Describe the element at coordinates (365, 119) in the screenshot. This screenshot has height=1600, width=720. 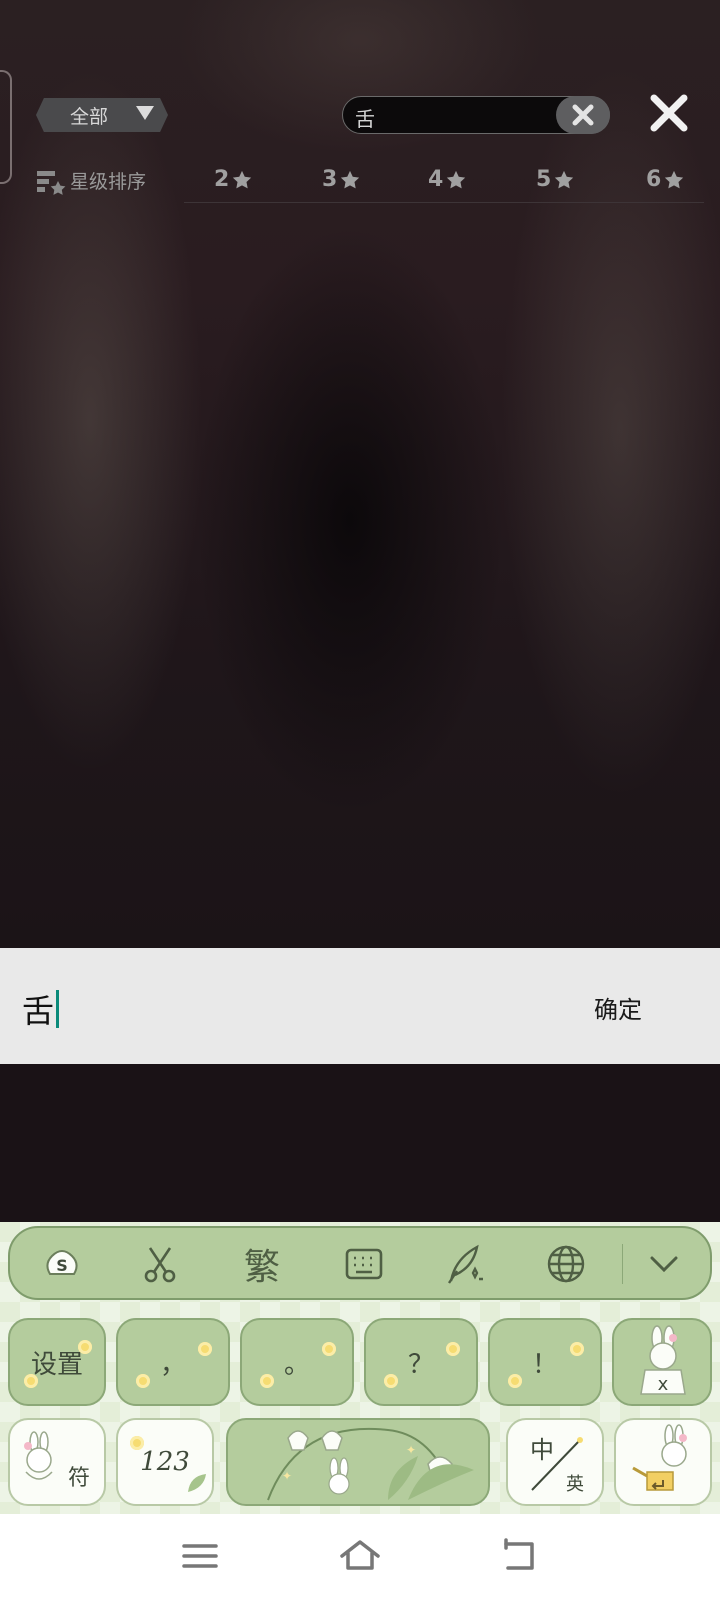
I see `search-input-value: 舌` at that location.